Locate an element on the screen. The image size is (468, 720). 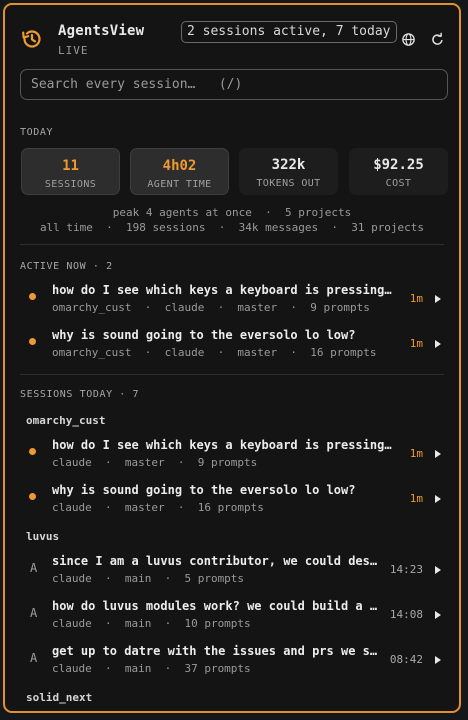
refresh-icon is located at coordinates (437, 39).